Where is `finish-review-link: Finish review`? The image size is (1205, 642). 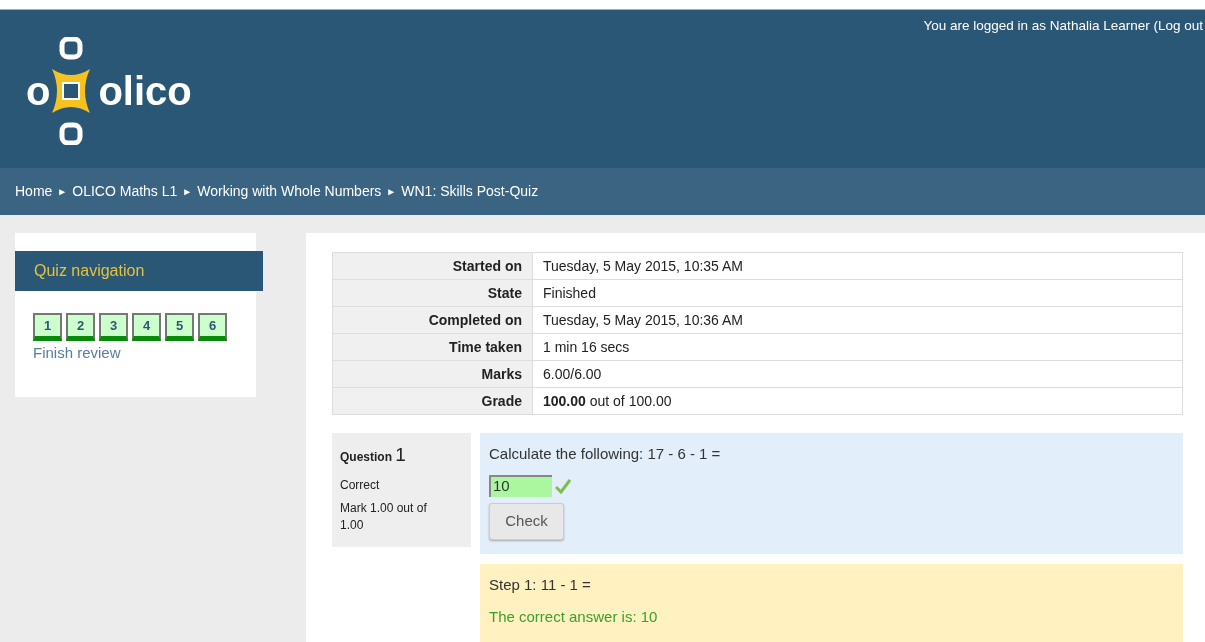 finish-review-link: Finish review is located at coordinates (135, 353).